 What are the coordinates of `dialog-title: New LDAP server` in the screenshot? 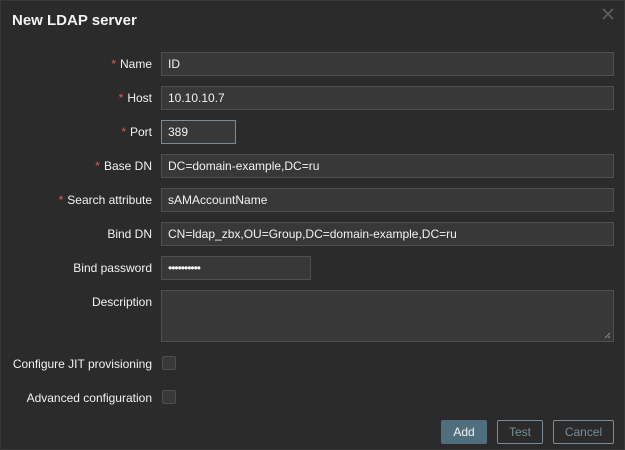 It's located at (74, 20).